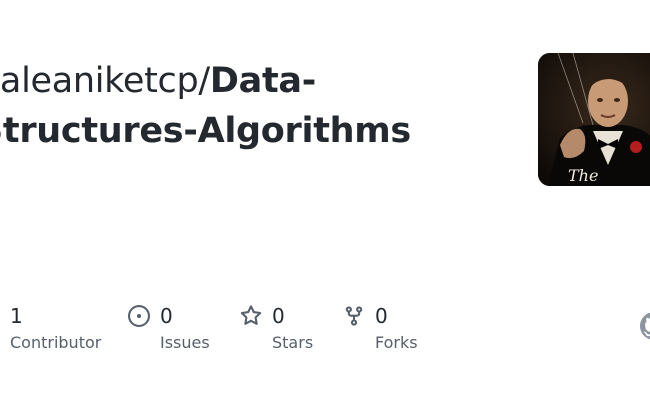 The height and width of the screenshot is (400, 650). I want to click on avatar-text: The, so click(583, 175).